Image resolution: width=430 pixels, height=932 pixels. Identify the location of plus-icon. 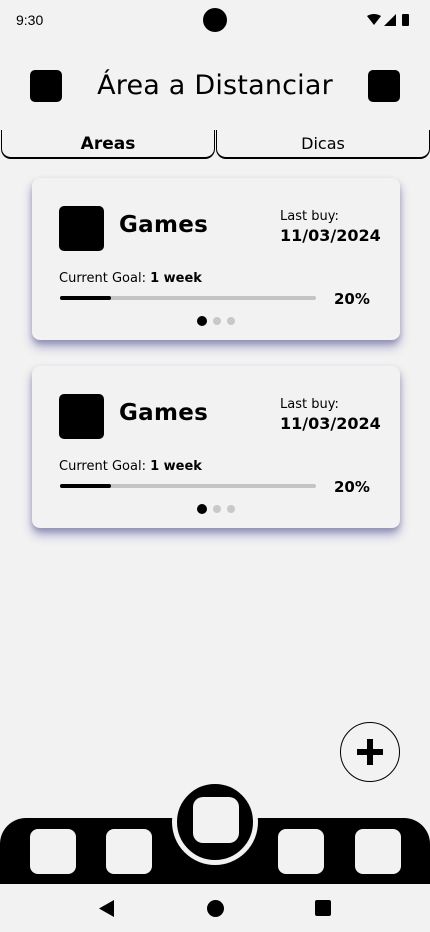
(370, 752).